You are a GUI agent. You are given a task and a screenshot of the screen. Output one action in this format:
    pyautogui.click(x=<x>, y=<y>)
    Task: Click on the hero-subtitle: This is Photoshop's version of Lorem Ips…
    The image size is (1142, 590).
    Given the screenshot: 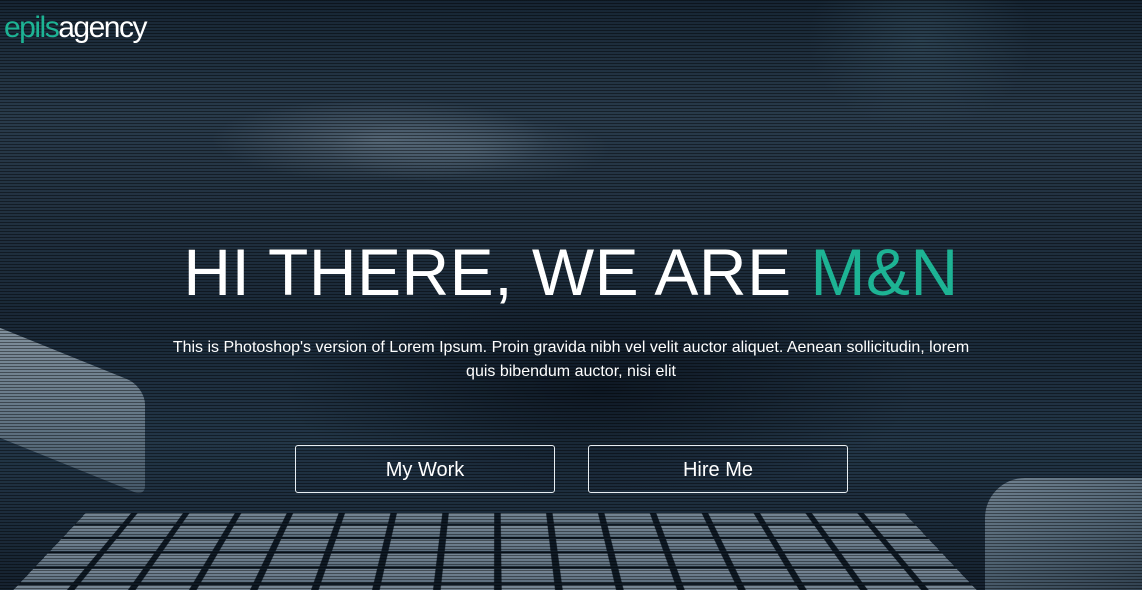 What is the action you would take?
    pyautogui.click(x=571, y=360)
    